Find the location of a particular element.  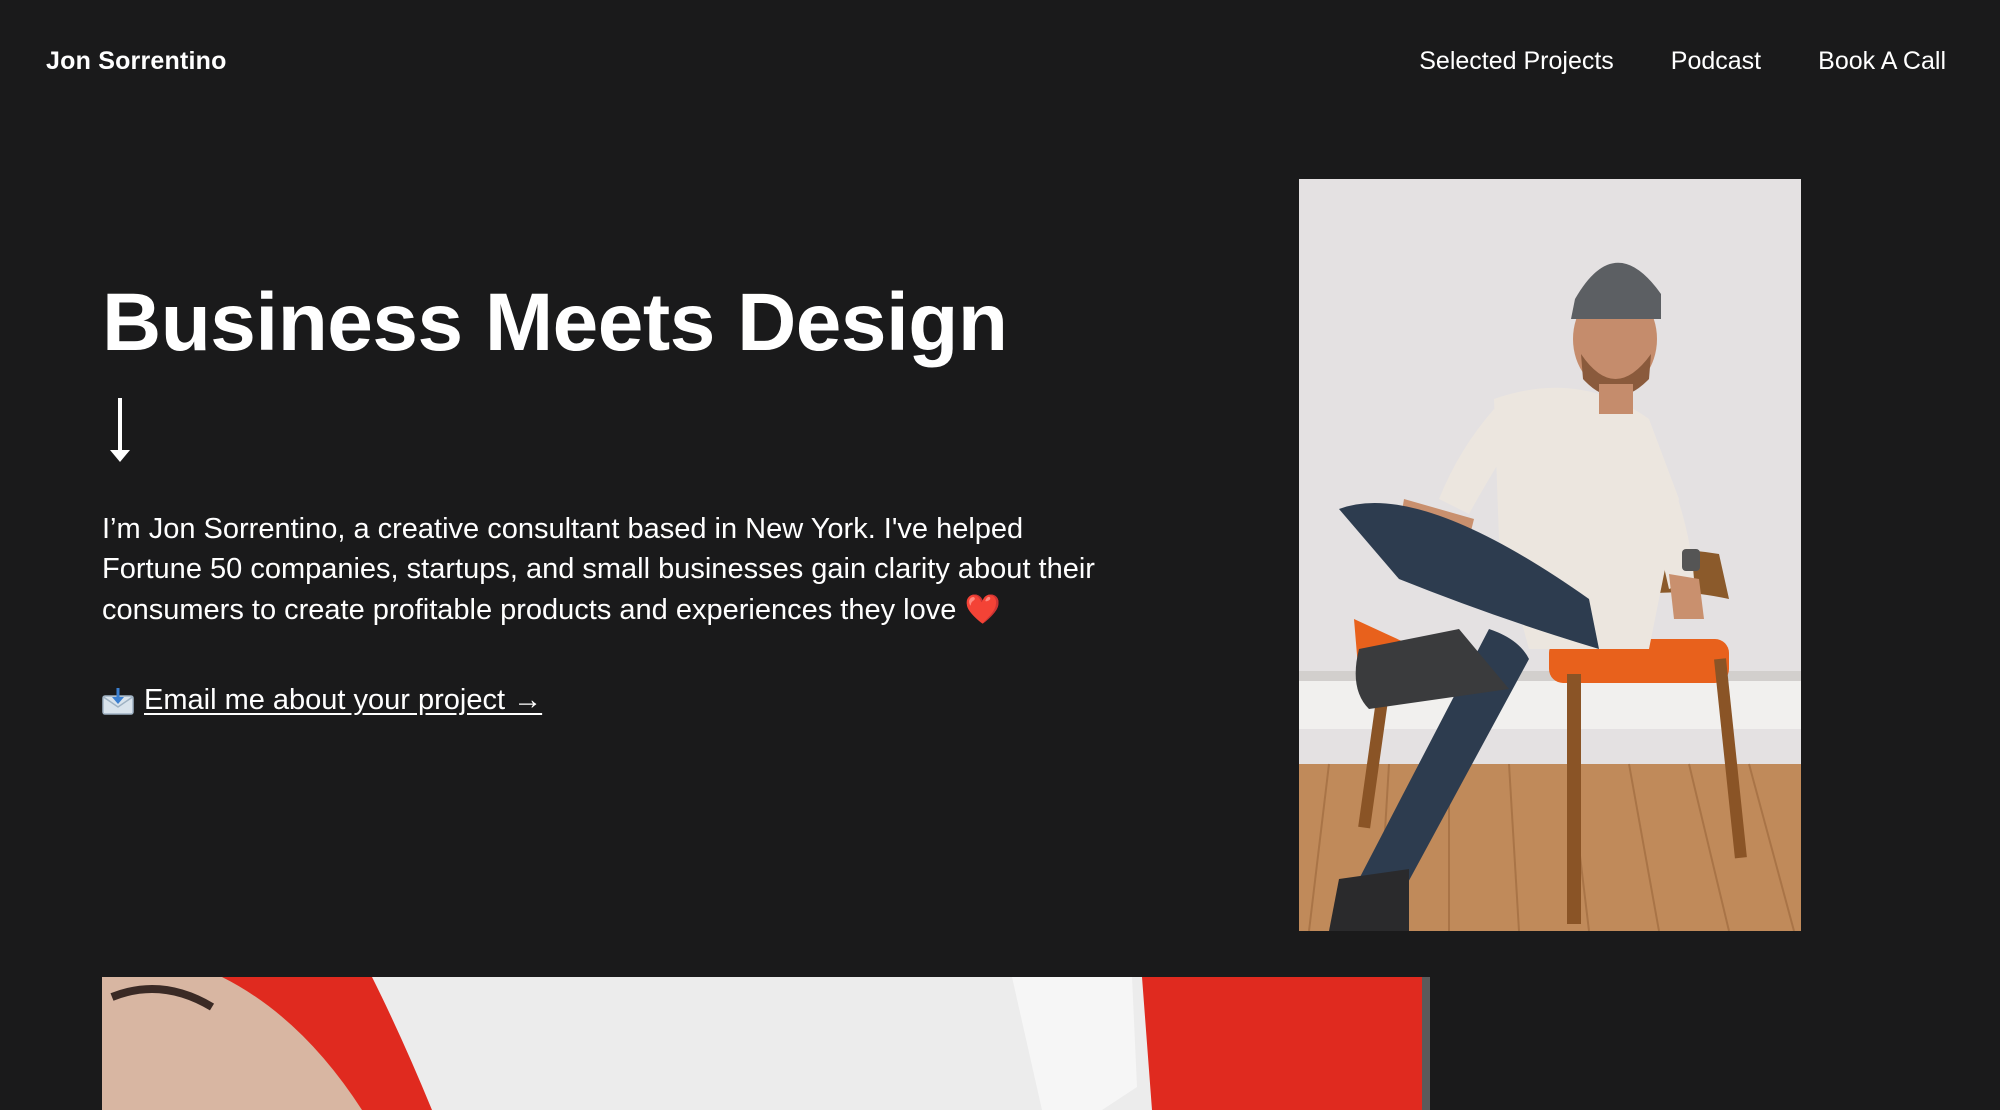

nav-link-selected-projects: Selected Projects is located at coordinates (1516, 61).